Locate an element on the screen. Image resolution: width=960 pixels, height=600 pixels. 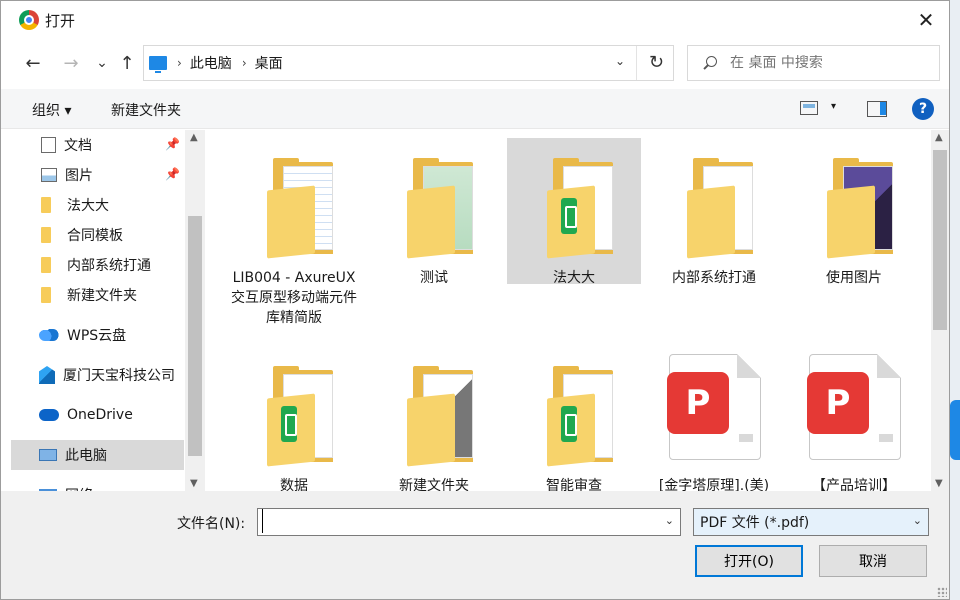
picture-icon is located at coordinates (49, 175).